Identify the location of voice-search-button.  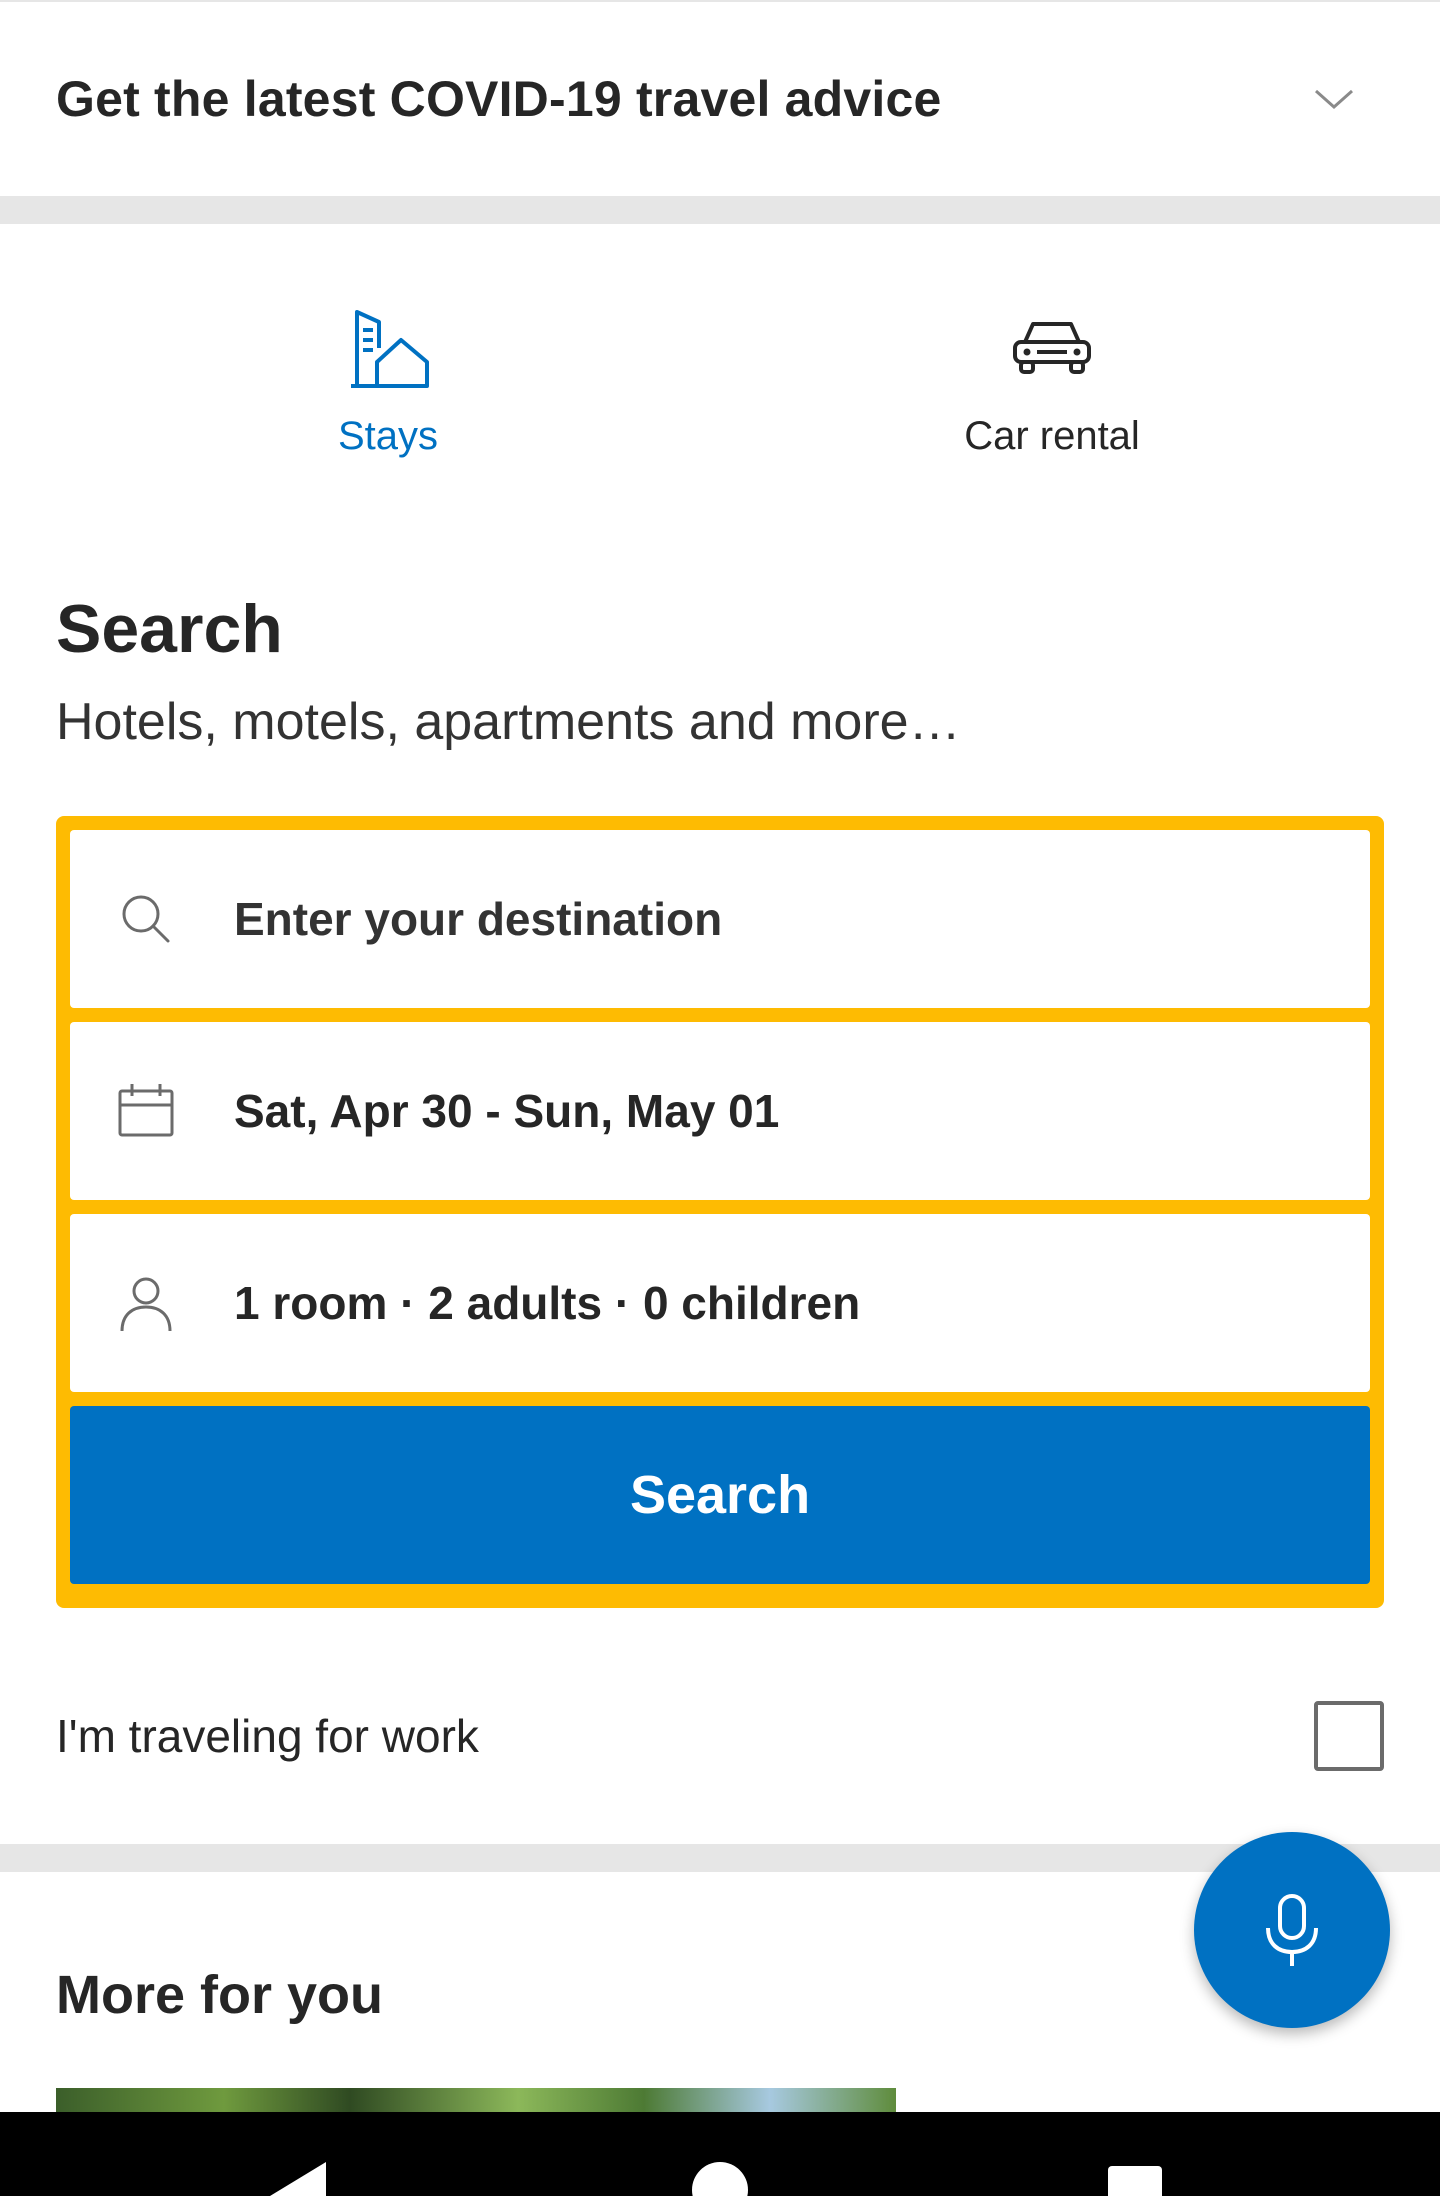
(1292, 1930).